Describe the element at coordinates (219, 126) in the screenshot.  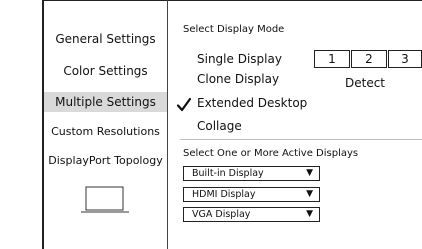
I see `mode-collage: Collage` at that location.